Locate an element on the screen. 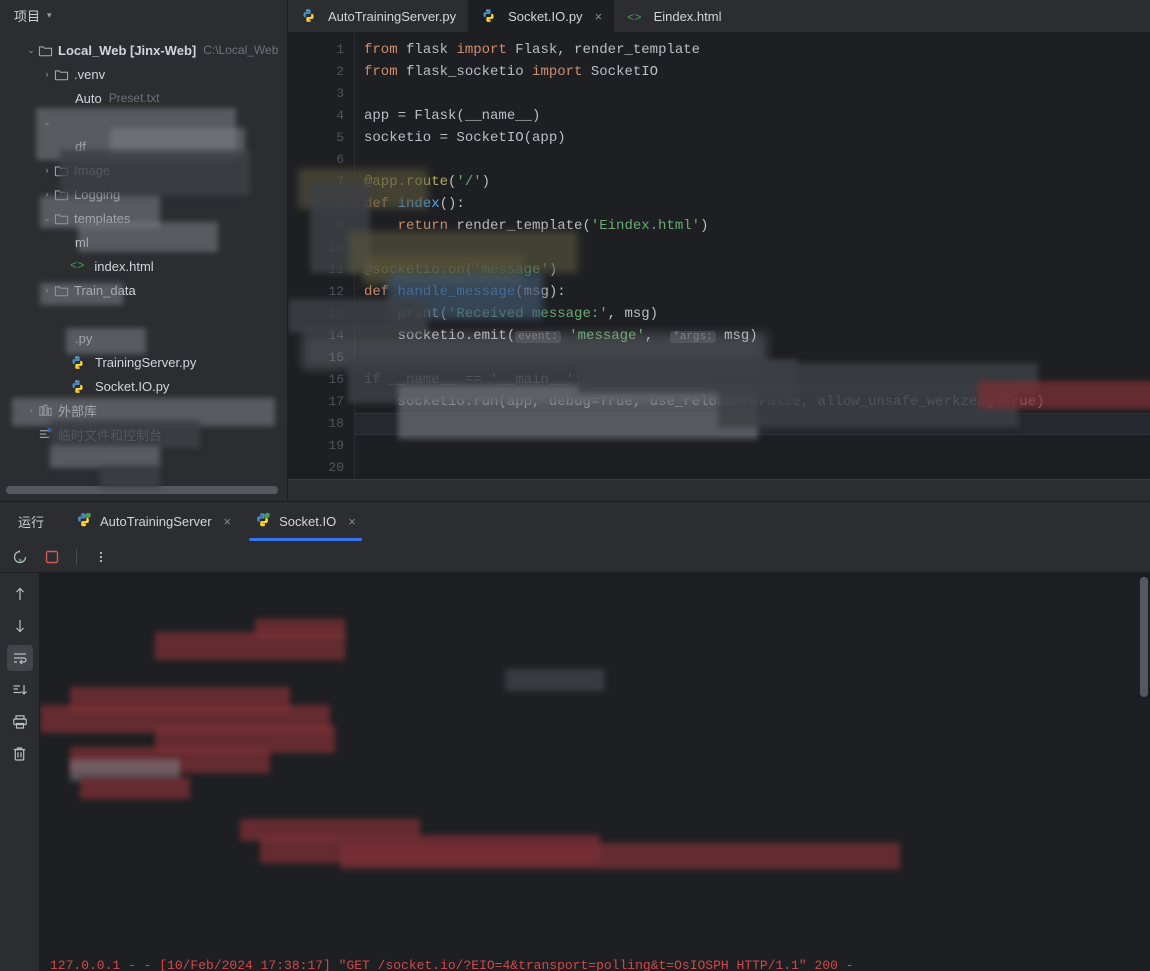 The image size is (1150, 971). rerun-button is located at coordinates (20, 557).